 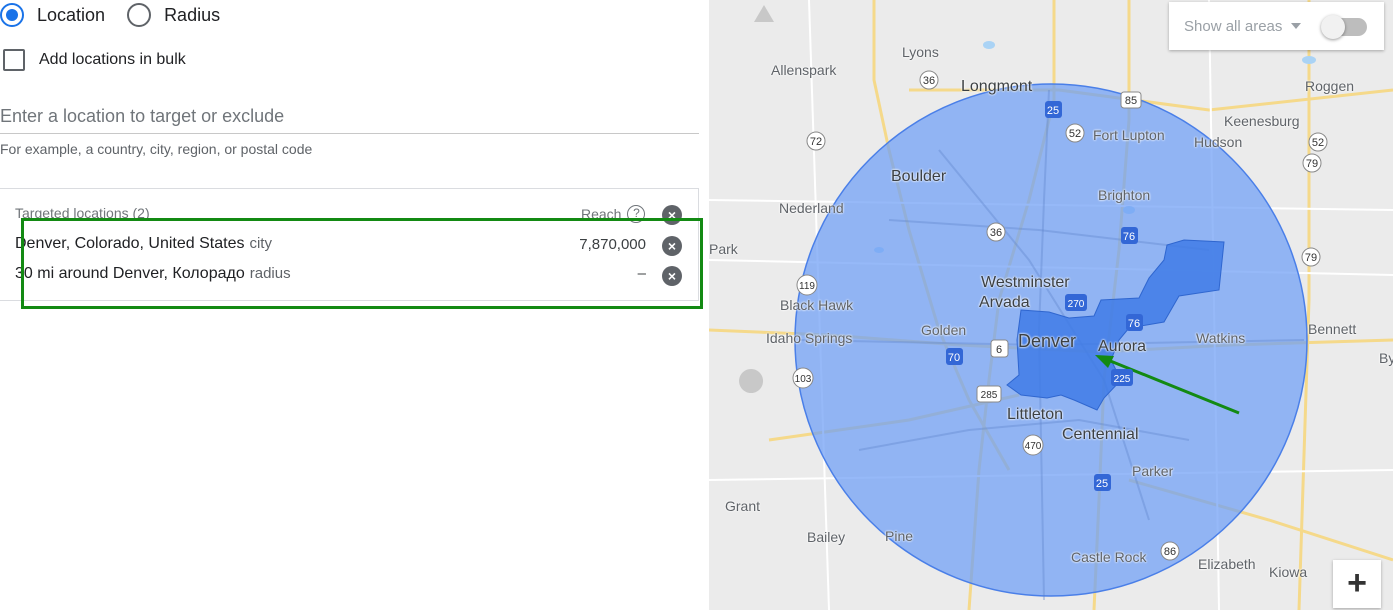 What do you see at coordinates (112, 60) in the screenshot?
I see `bulk-locations-label: Add locations in bulk` at bounding box center [112, 60].